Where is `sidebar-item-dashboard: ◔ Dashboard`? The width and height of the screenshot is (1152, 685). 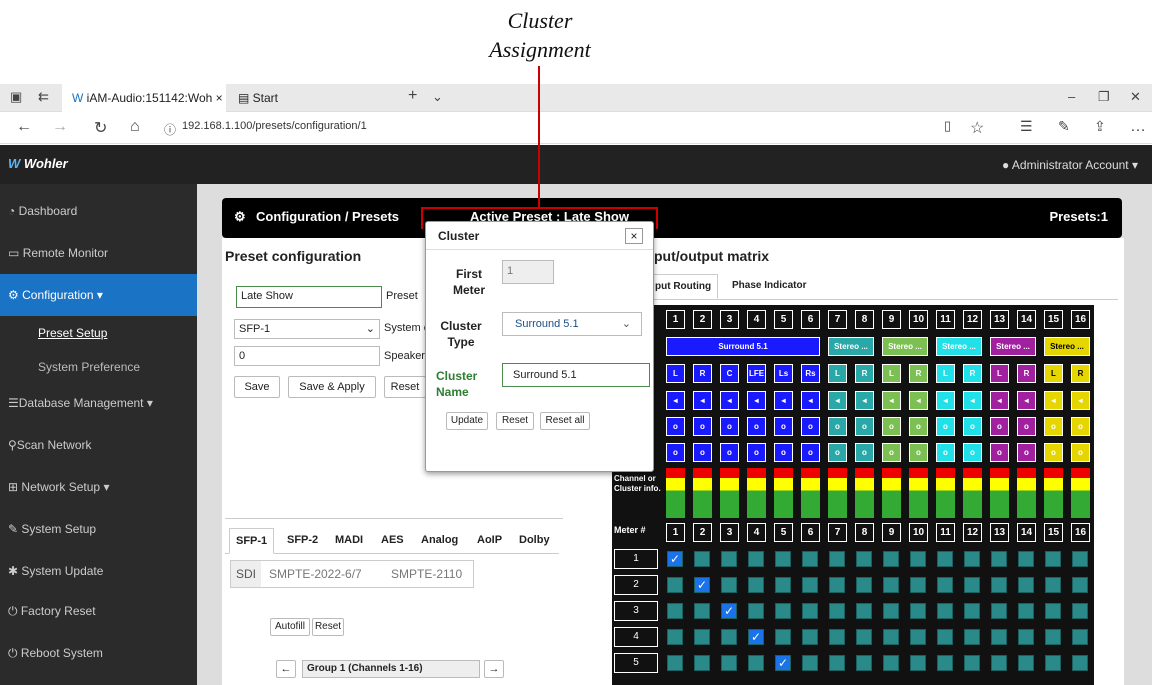 sidebar-item-dashboard: ◔ Dashboard is located at coordinates (98, 211).